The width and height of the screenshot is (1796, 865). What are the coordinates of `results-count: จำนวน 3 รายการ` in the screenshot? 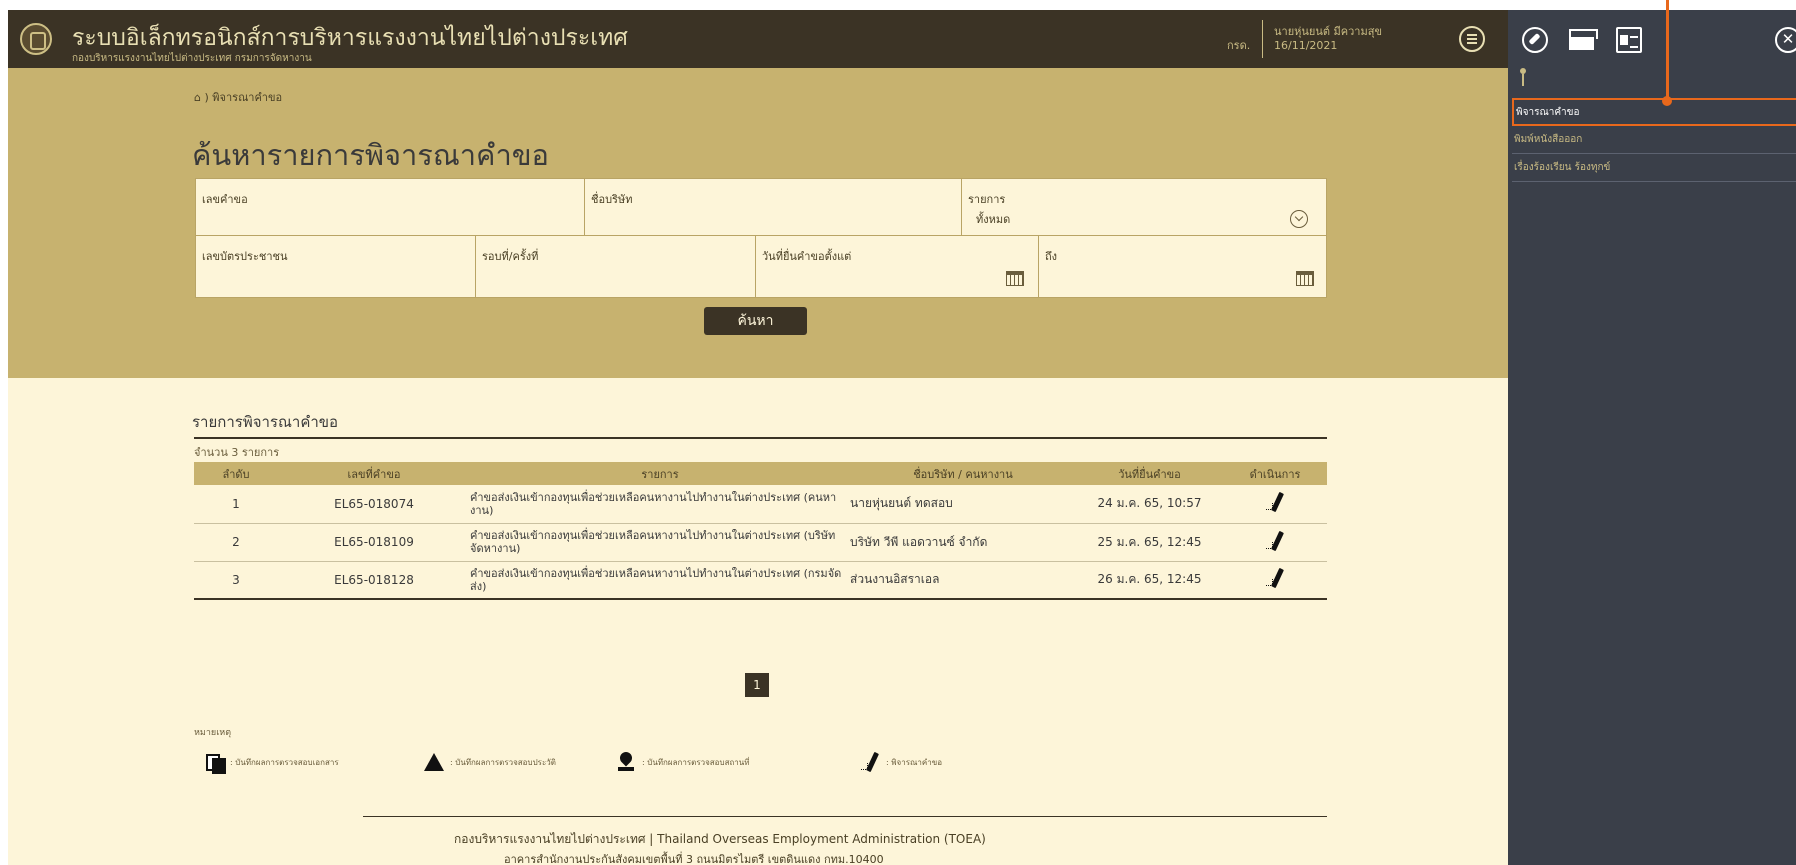 It's located at (237, 452).